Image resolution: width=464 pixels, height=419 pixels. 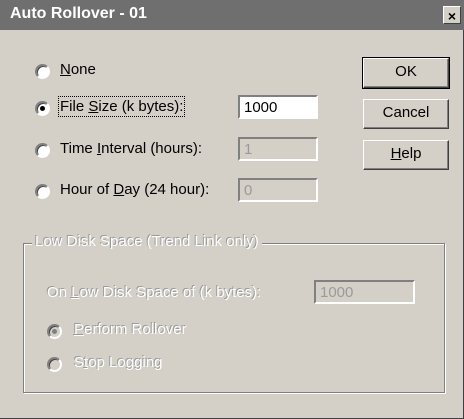 I want to click on hour-of-day-label-post: ay (24 hour):, so click(x=167, y=189).